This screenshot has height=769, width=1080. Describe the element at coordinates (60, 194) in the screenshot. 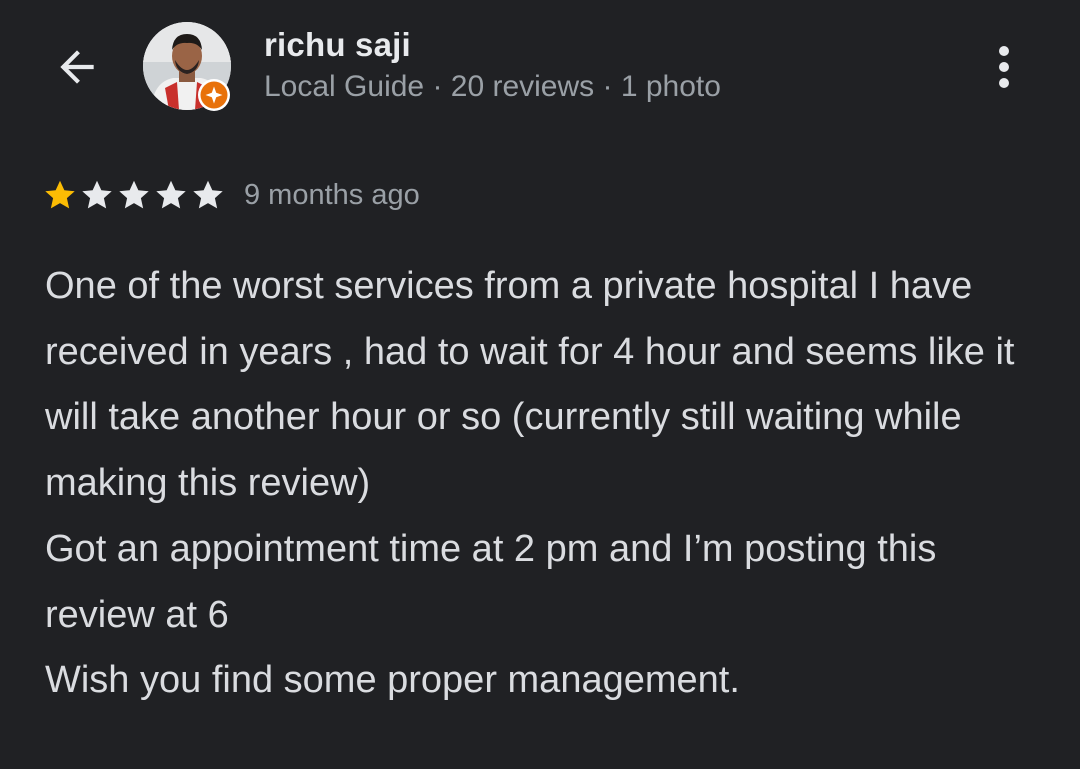

I see `star-filled-icon` at that location.